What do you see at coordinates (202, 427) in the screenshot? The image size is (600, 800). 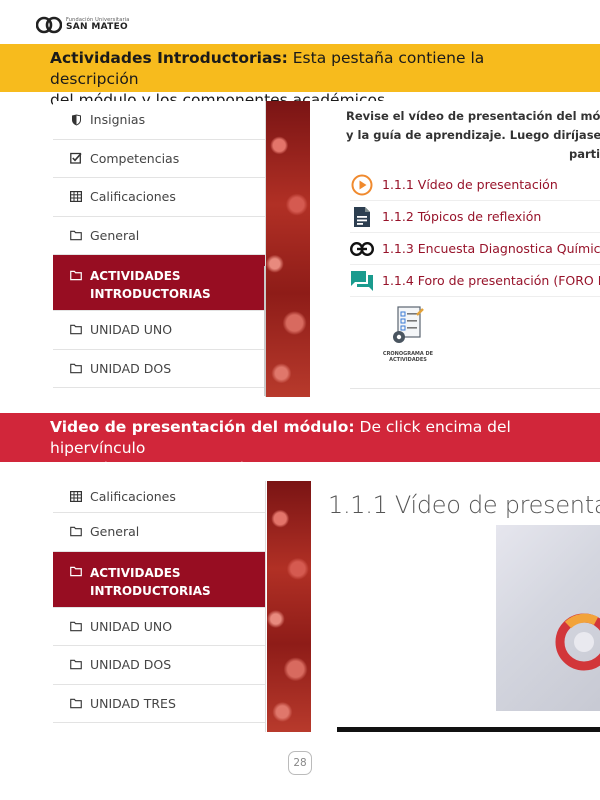 I see `banner2-bold: Video de presentación del módulo:` at bounding box center [202, 427].